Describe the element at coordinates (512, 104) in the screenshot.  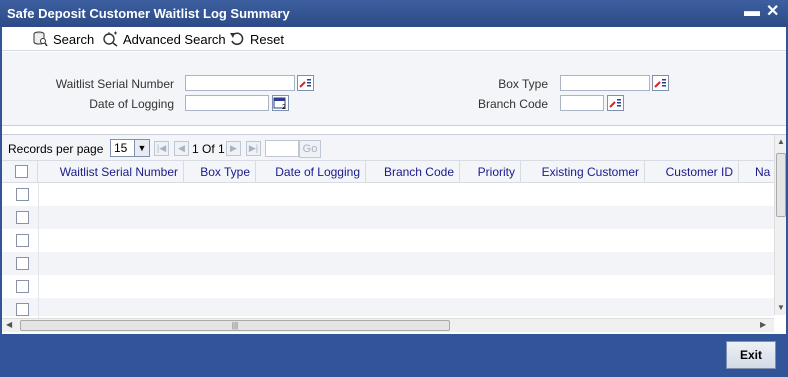
I see `branch-code-label: Branch Code` at that location.